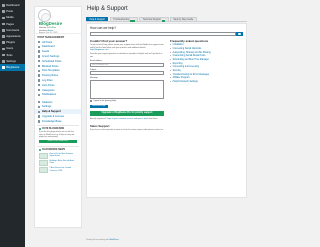 This screenshot has height=247, width=320. I want to click on plugin-nav-knowledge-base: Knowledge Base, so click(58, 121).